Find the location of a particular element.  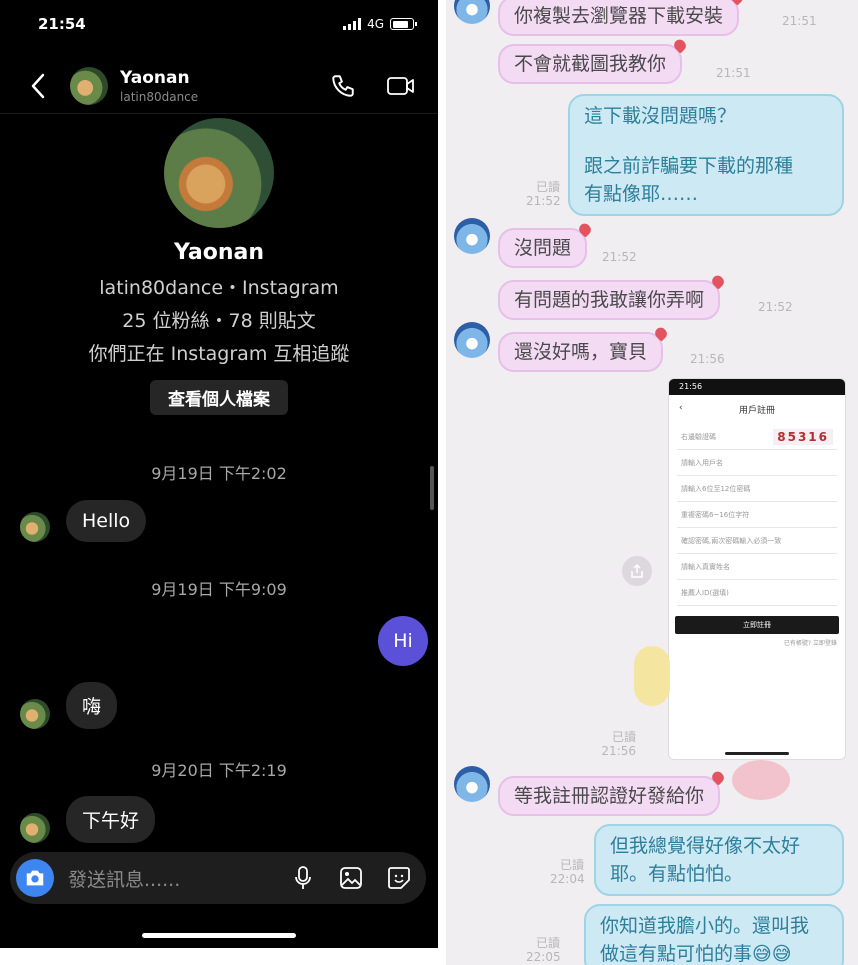

message-time: 21:56 is located at coordinates (707, 359).